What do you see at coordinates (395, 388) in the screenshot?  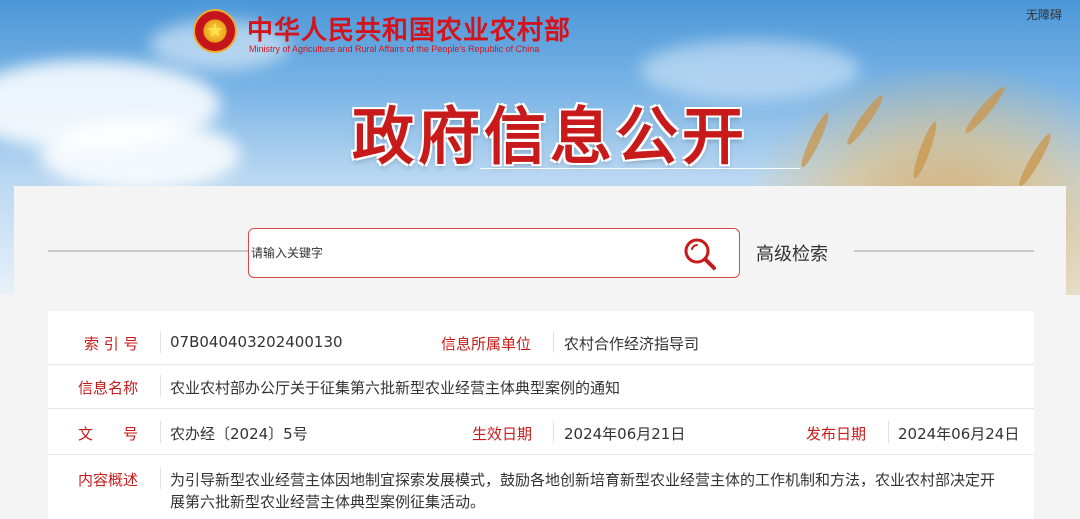 I see `name-value: 农业农村部办公厅关于征集第六批新型农业经营主体典型案例的通知` at bounding box center [395, 388].